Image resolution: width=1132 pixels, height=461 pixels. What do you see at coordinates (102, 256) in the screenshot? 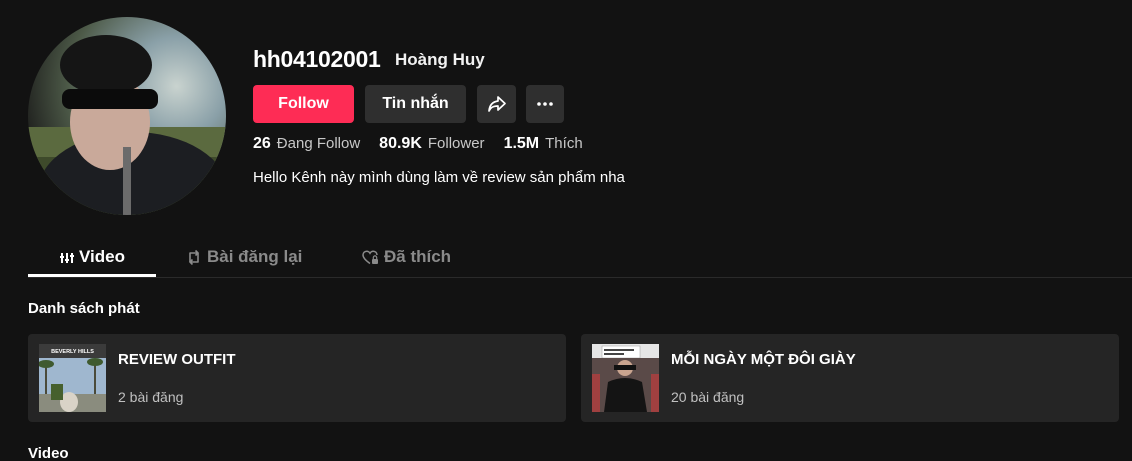
I see `tab-video-label: Video` at bounding box center [102, 256].